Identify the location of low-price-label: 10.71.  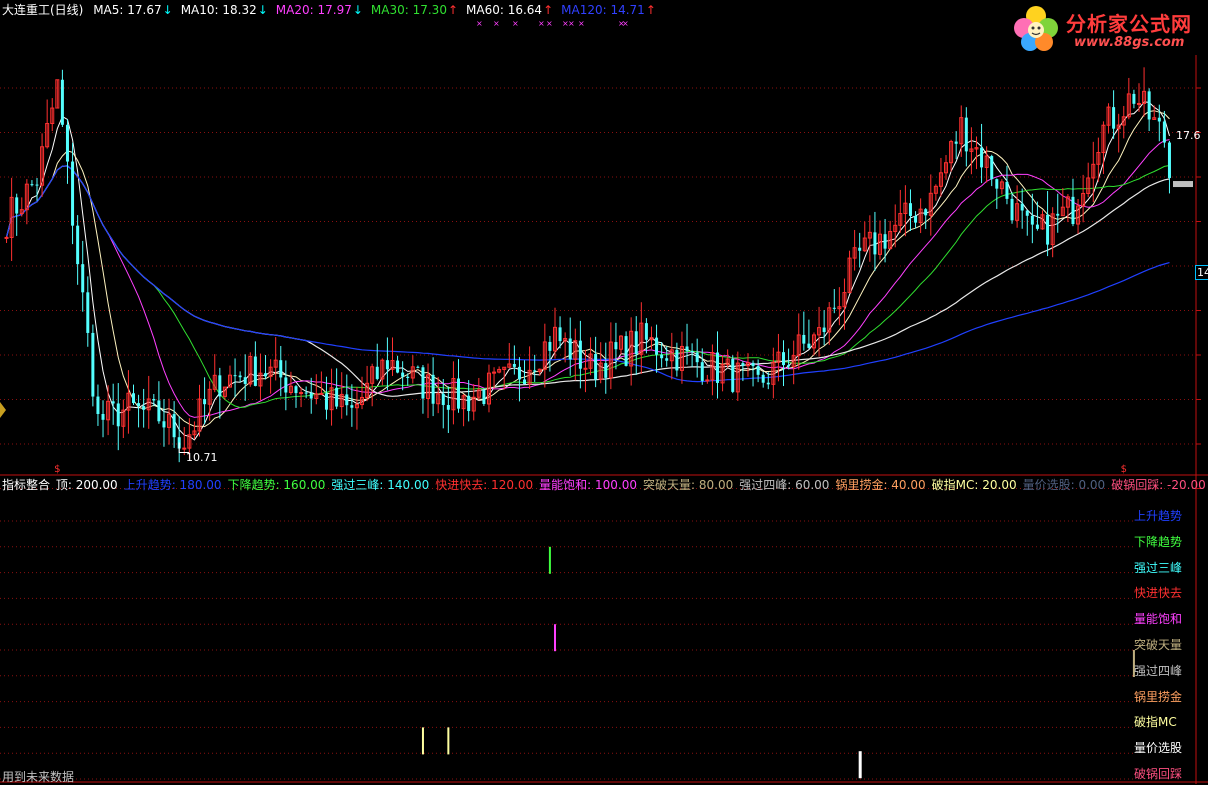
(202, 457).